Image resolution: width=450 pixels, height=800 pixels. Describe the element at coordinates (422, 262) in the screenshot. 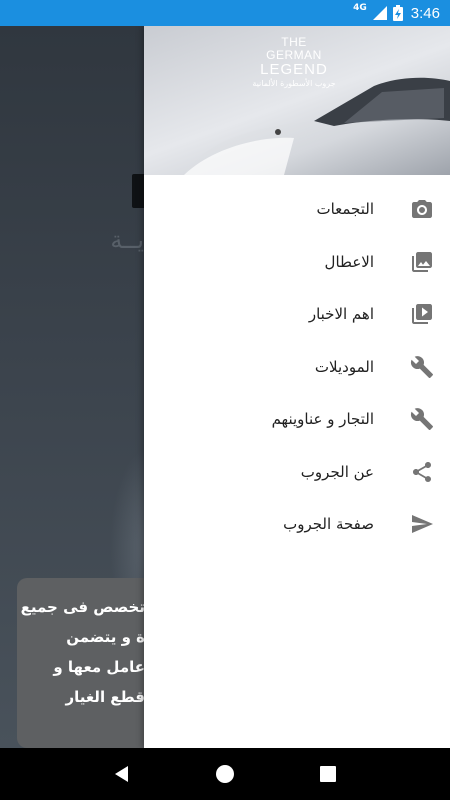

I see `photo-library-icon` at that location.